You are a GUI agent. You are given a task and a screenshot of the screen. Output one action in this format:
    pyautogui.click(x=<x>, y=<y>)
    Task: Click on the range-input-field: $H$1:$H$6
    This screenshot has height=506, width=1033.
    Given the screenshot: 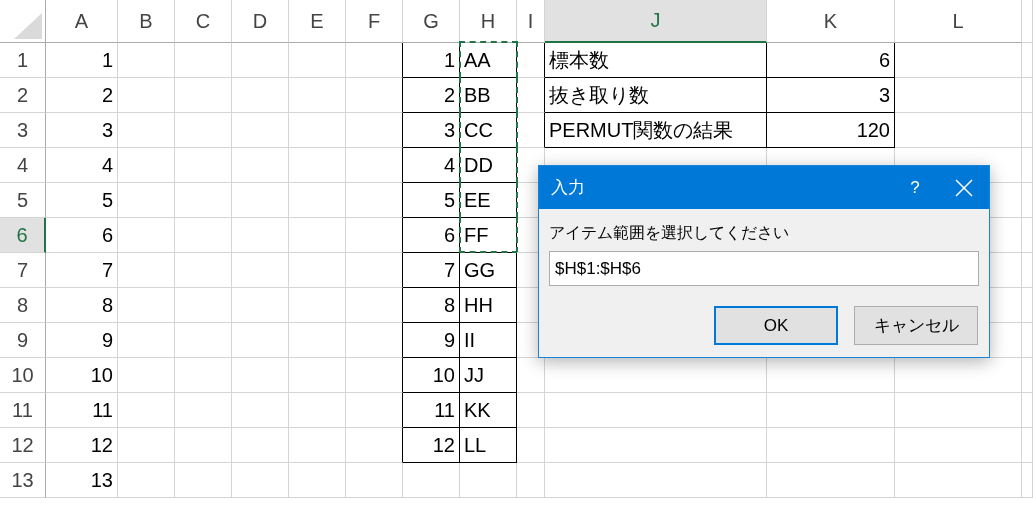 What is the action you would take?
    pyautogui.click(x=764, y=268)
    